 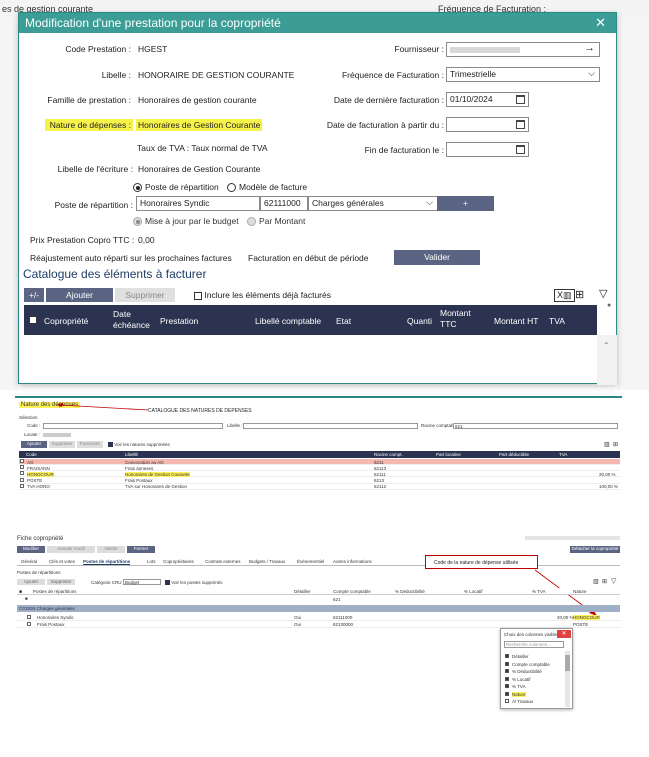 I want to click on voir-supprimees-checkbox: Voir les natures supprimées, so click(x=139, y=445).